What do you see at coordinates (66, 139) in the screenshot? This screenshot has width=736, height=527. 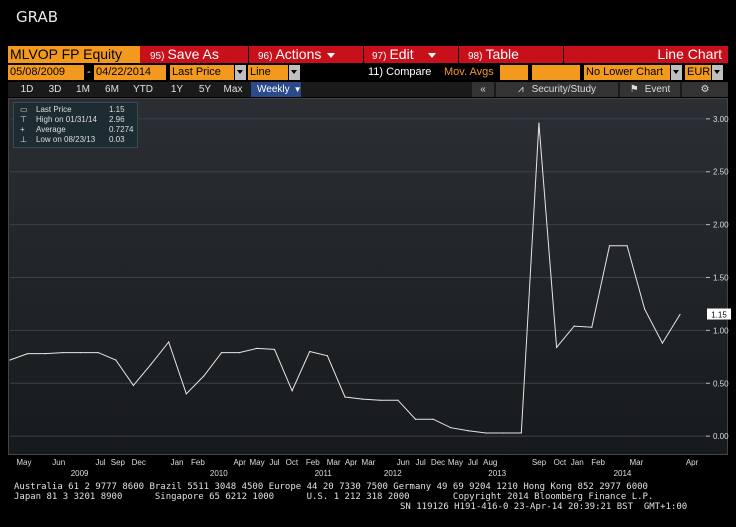 I see `legend-low-label: Low on 08/23/13` at bounding box center [66, 139].